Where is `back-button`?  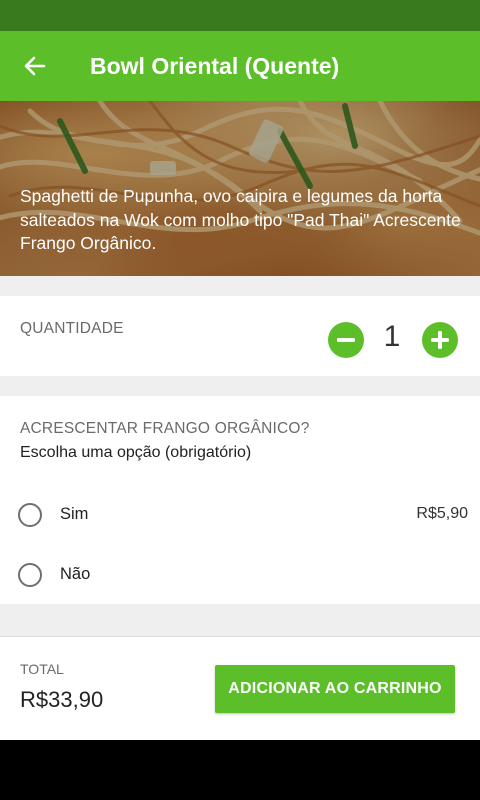 back-button is located at coordinates (35, 66).